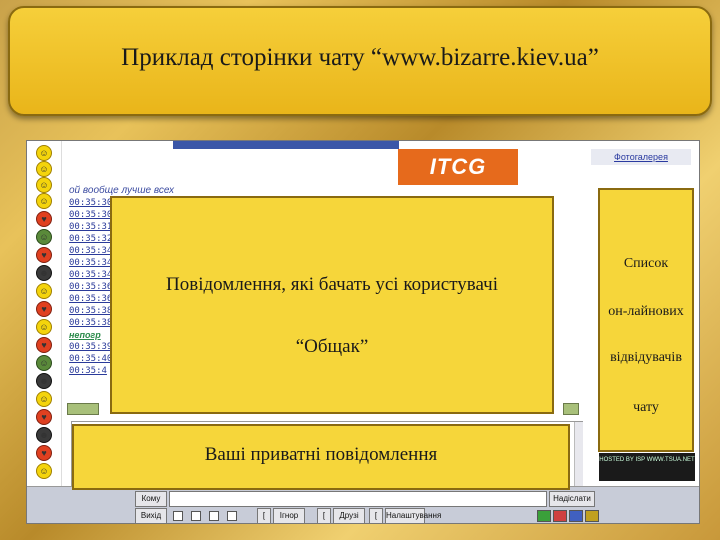 The image size is (720, 540). What do you see at coordinates (641, 157) in the screenshot?
I see `photo-gallery-link: Фотогалерея` at bounding box center [641, 157].